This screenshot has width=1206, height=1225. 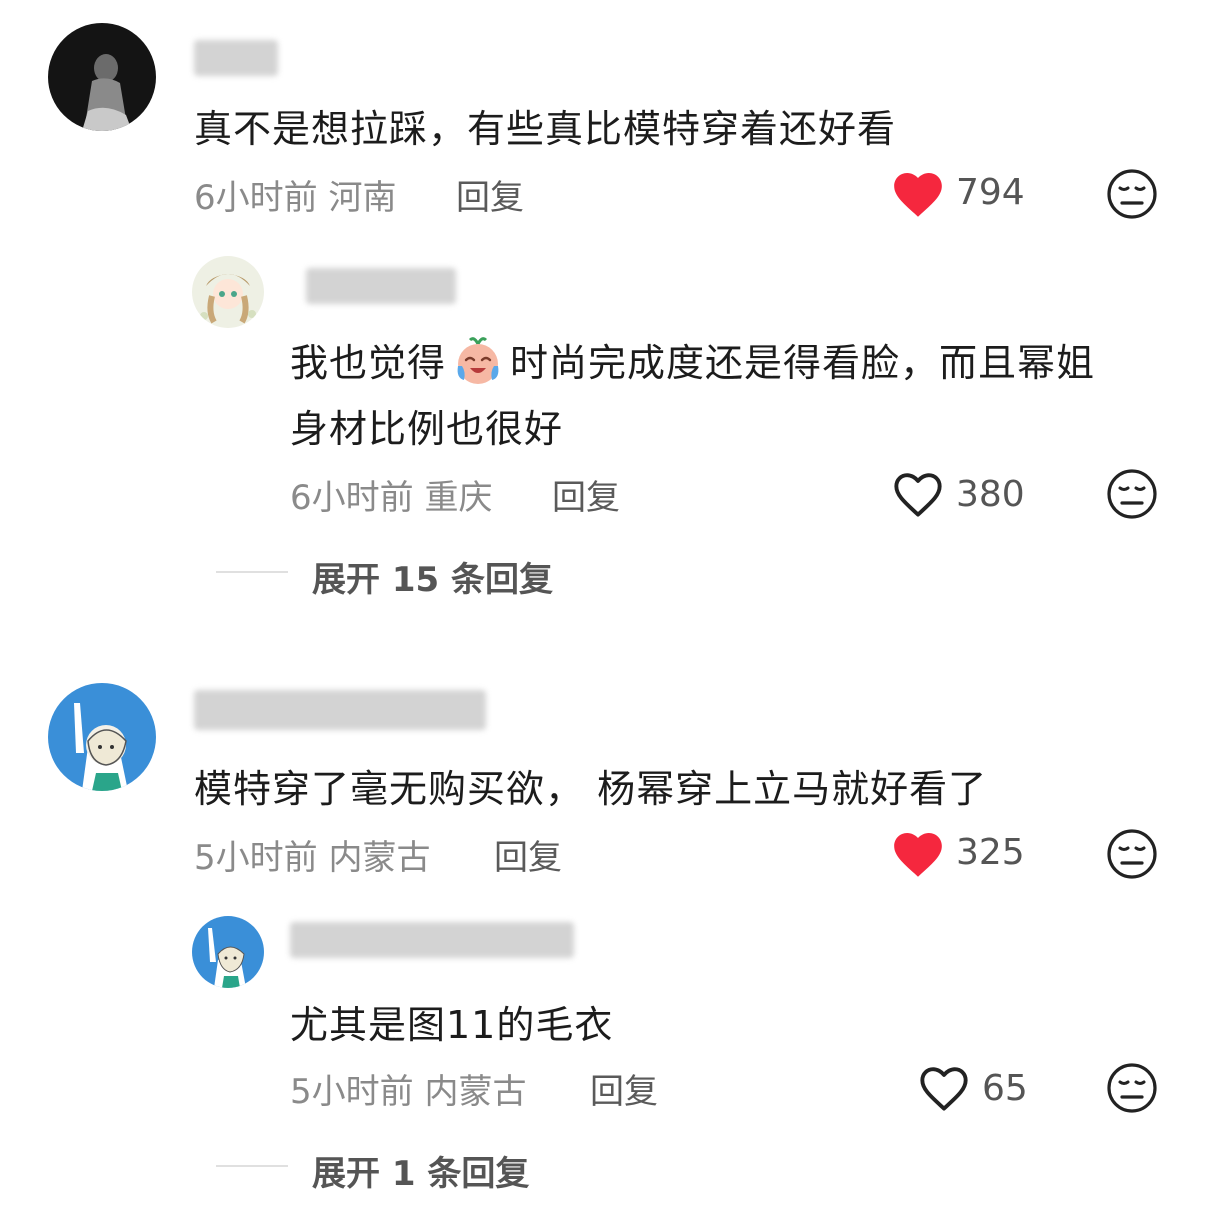 I want to click on reply-time-location: 6小时前 重庆, so click(x=391, y=498).